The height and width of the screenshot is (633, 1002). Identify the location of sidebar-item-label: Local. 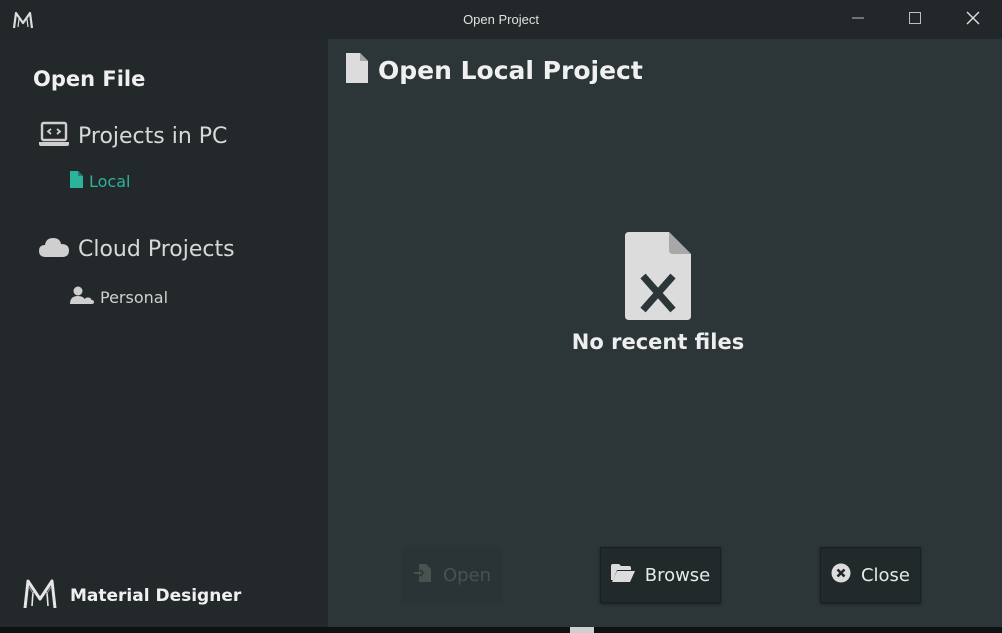
(110, 181).